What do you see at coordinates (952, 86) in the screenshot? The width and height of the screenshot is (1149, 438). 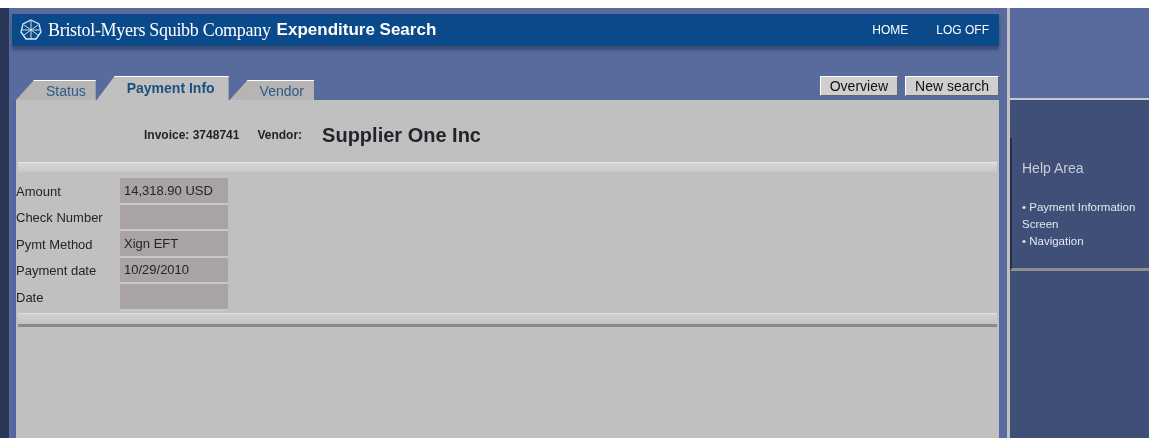 I see `action-button: New search` at bounding box center [952, 86].